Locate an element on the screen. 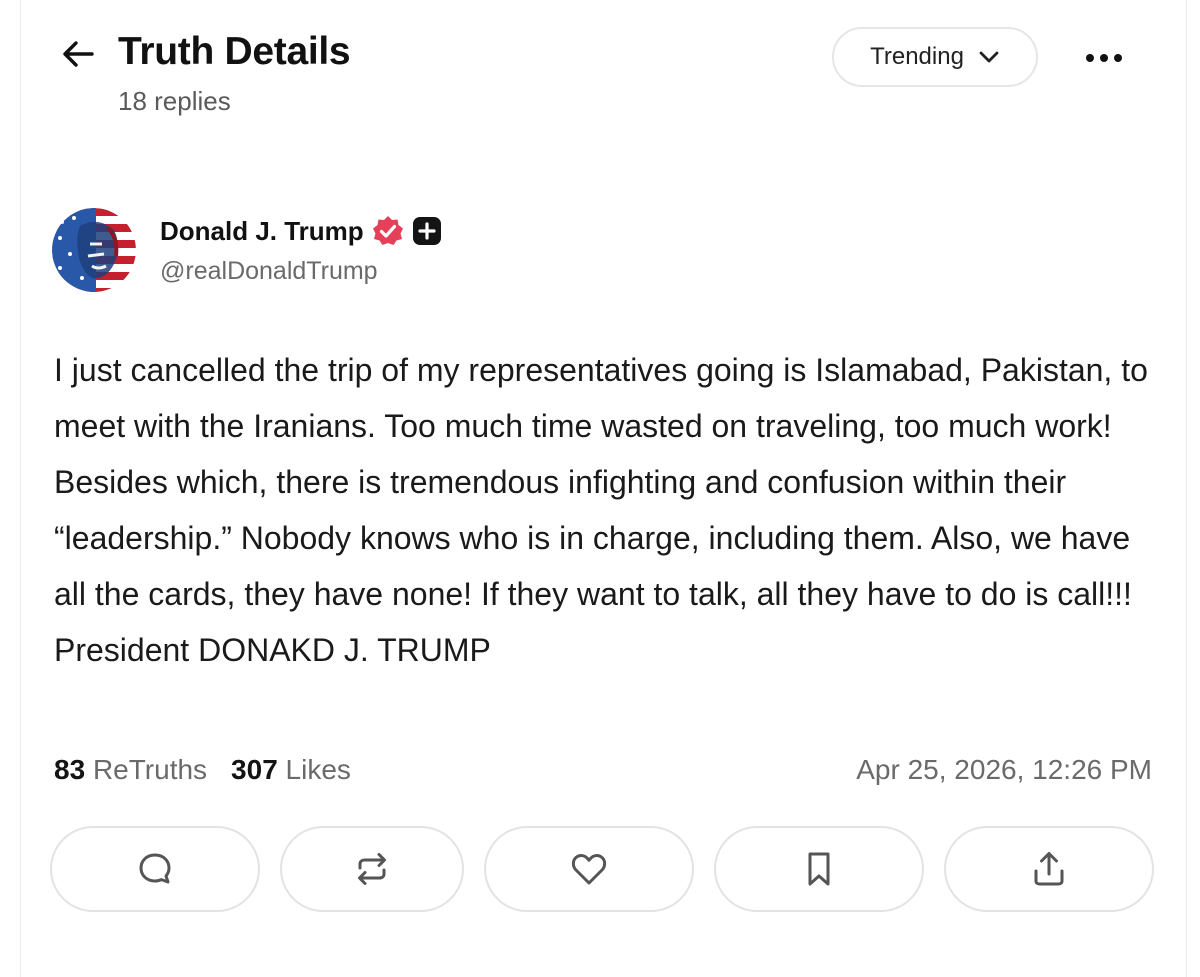 The image size is (1200, 977). like-button is located at coordinates (589, 869).